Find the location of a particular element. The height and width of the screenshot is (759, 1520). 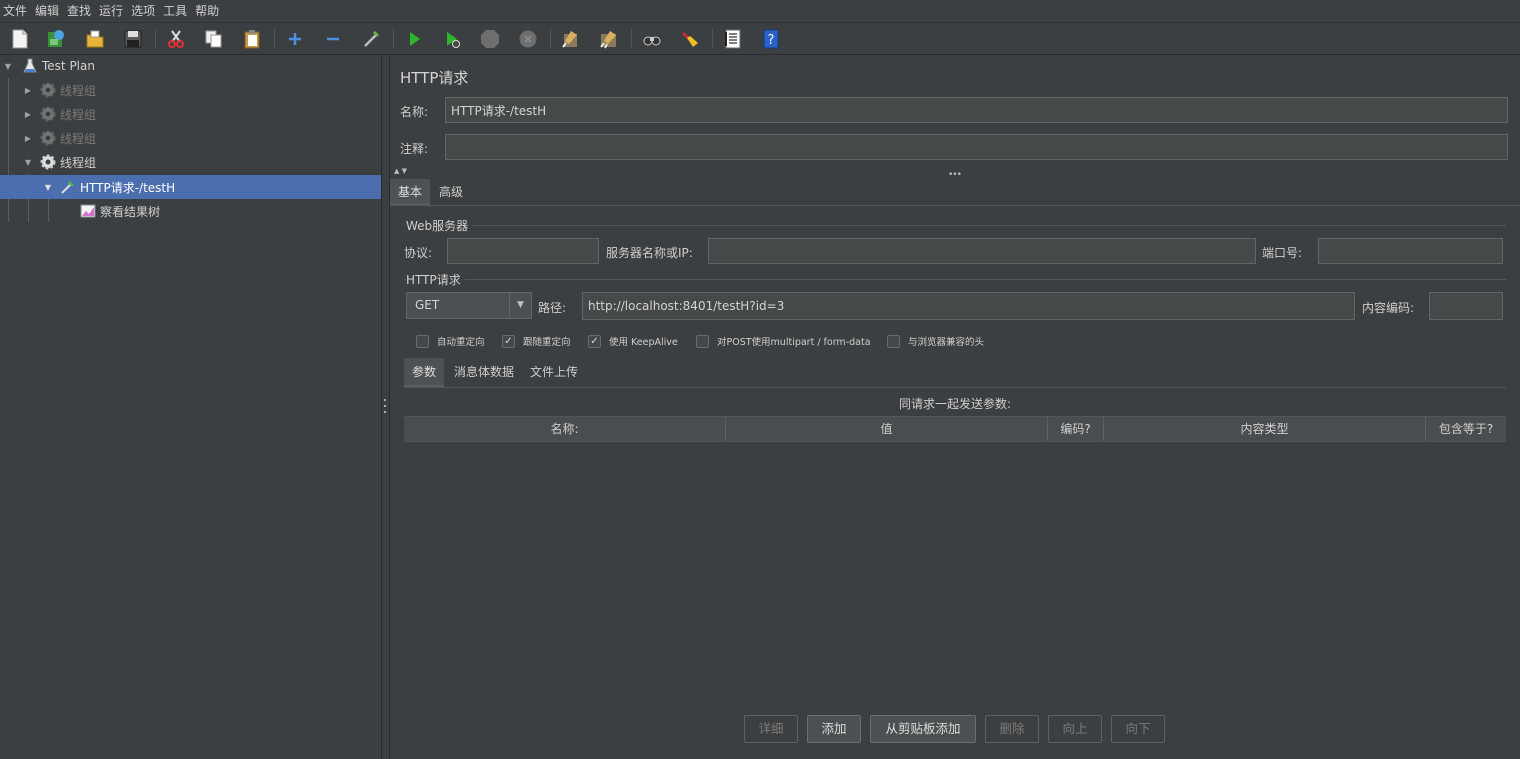

menu-bar: 文件 编辑 查找 运行 选项 工具 帮助 is located at coordinates (760, 11).